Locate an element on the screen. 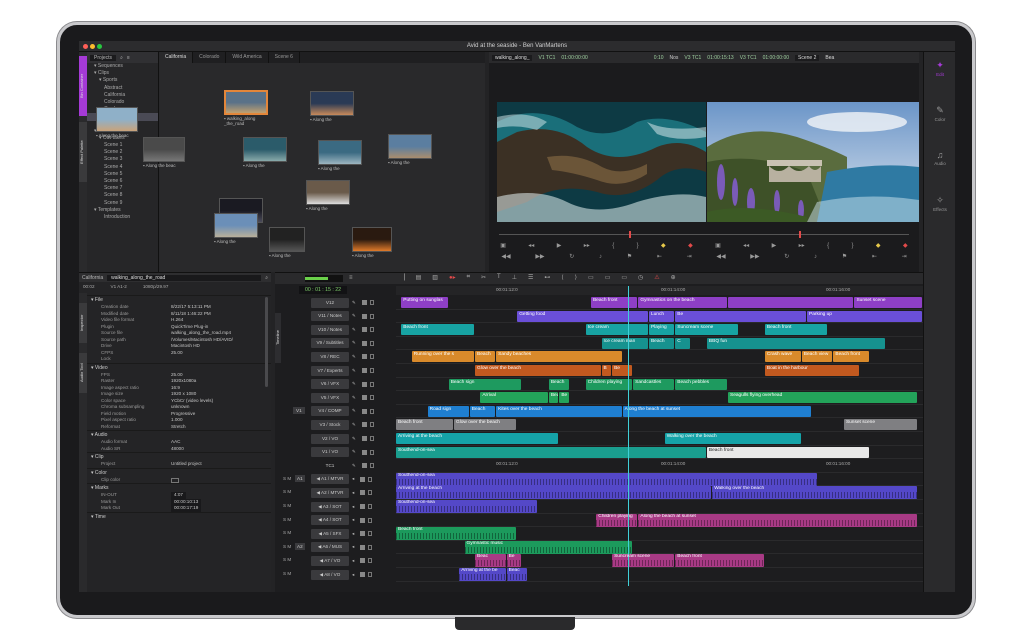 The width and height of the screenshot is (1024, 630). jkl-forward-2-icon: ▶▶ is located at coordinates (754, 256).